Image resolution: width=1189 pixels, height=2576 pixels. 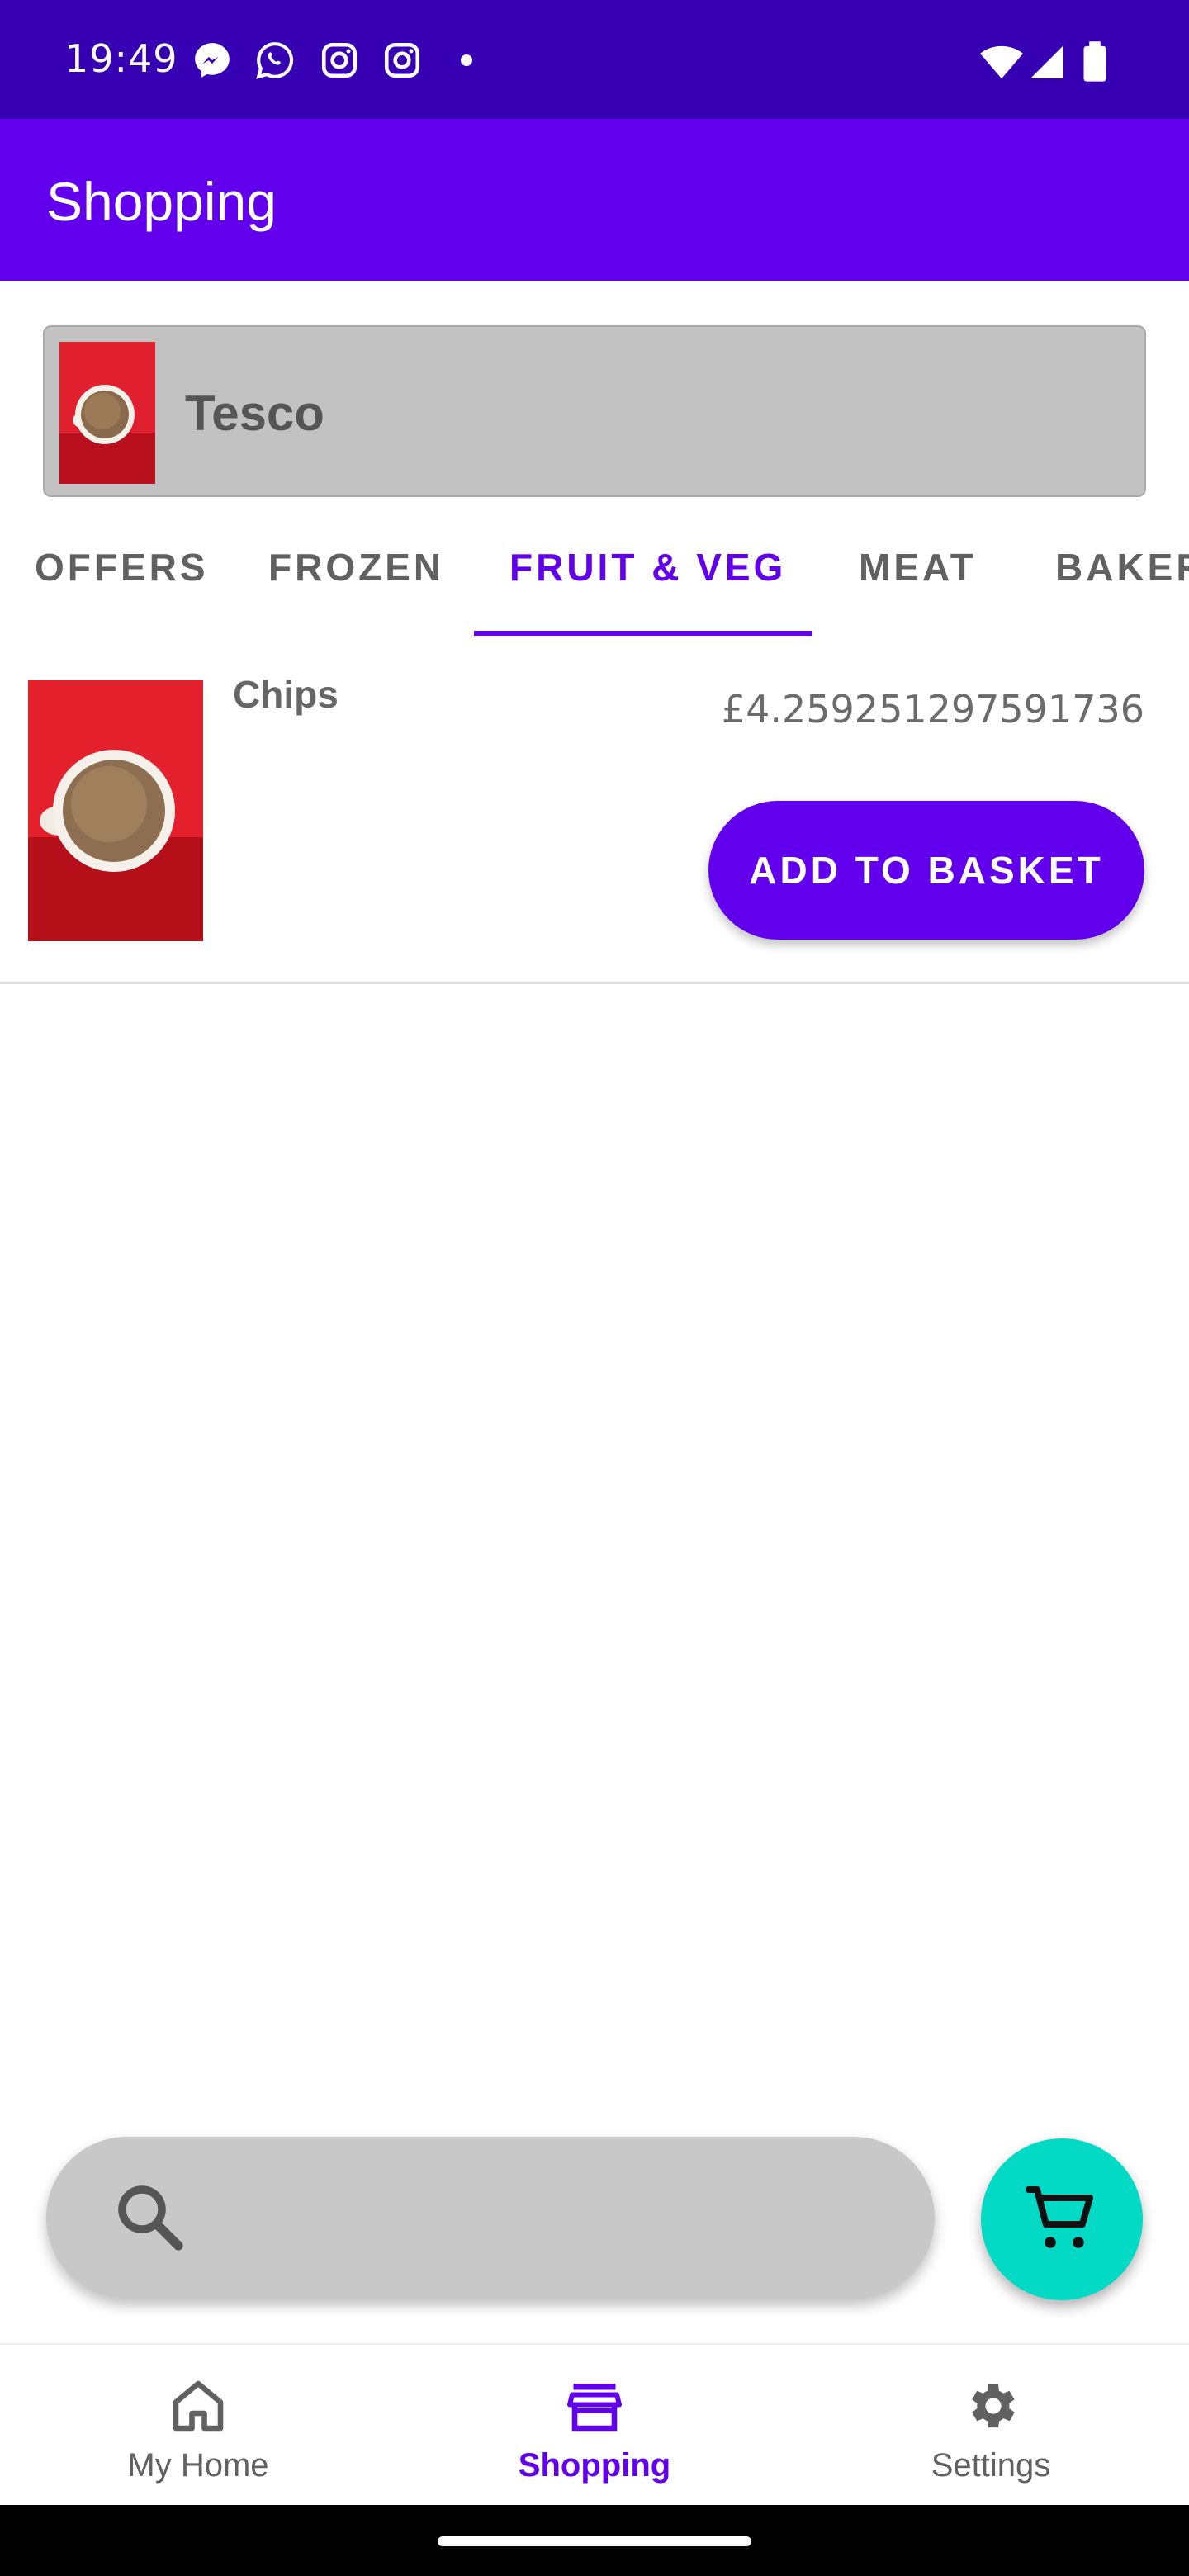 What do you see at coordinates (212, 60) in the screenshot?
I see `messenger-icon` at bounding box center [212, 60].